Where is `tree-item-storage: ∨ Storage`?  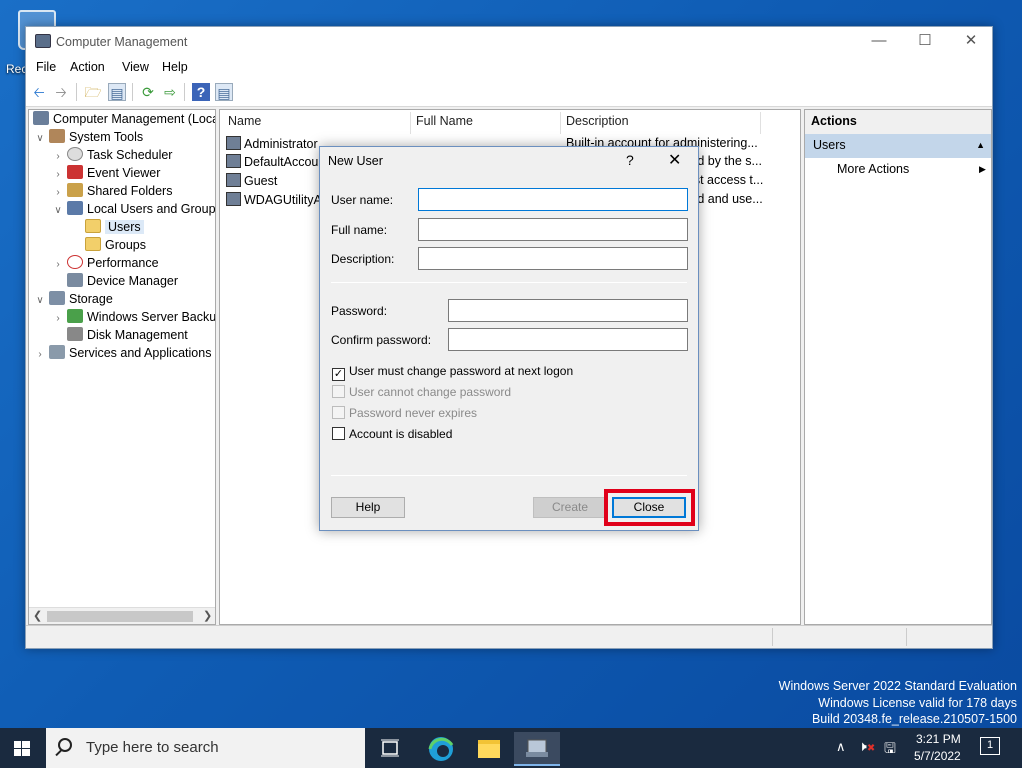
tree-item-storage: ∨ Storage is located at coordinates (73, 299).